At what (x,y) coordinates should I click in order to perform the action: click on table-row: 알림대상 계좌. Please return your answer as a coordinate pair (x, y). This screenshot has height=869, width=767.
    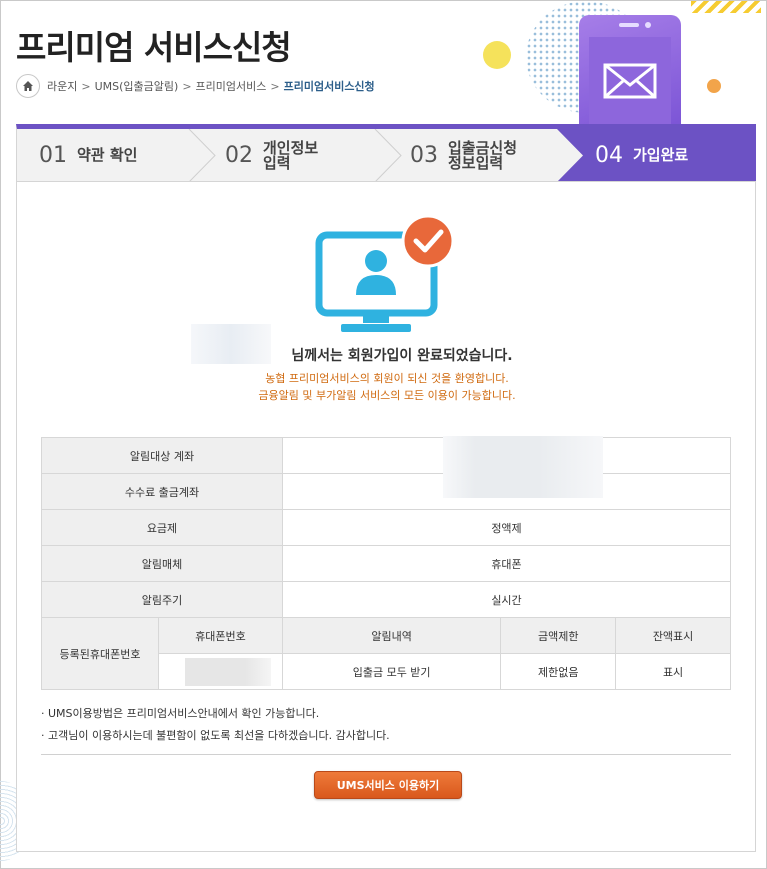
    Looking at the image, I should click on (386, 467).